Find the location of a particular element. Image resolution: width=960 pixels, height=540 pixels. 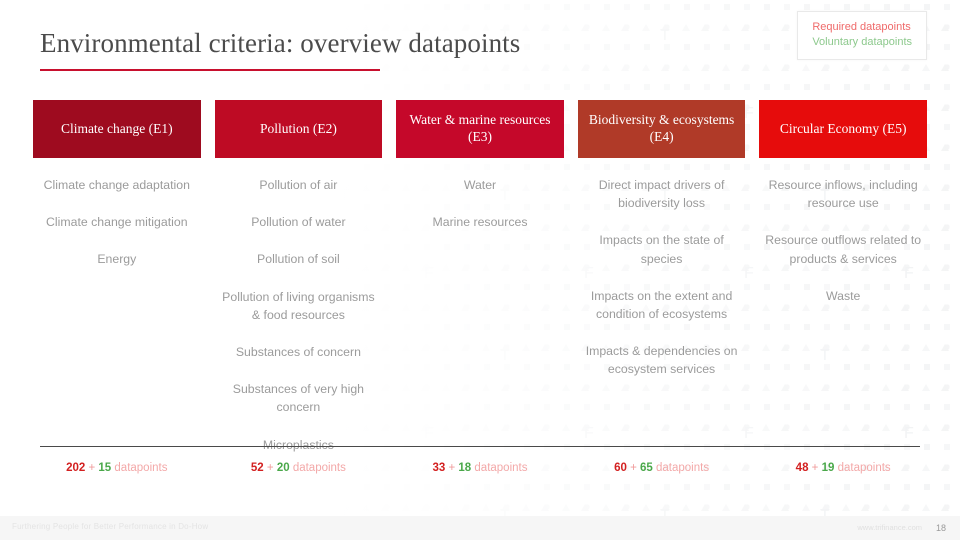

list-item: Waste is located at coordinates (843, 295).